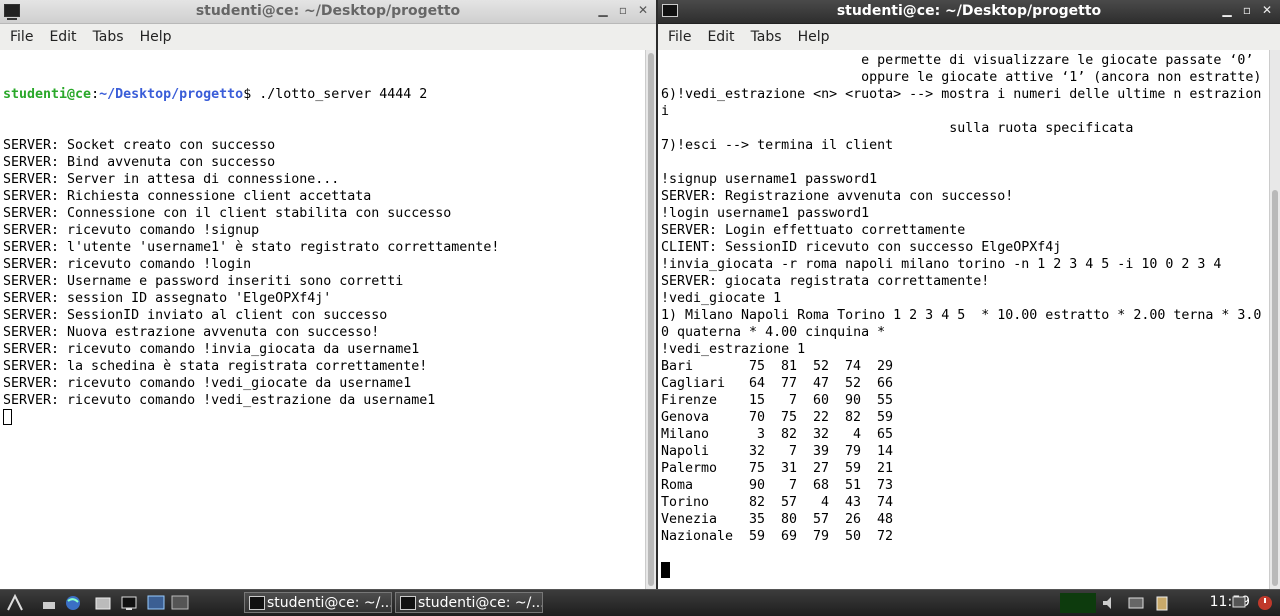 This screenshot has width=1280, height=616. What do you see at coordinates (693, 383) in the screenshot?
I see `ruota-name: Cagliari` at bounding box center [693, 383].